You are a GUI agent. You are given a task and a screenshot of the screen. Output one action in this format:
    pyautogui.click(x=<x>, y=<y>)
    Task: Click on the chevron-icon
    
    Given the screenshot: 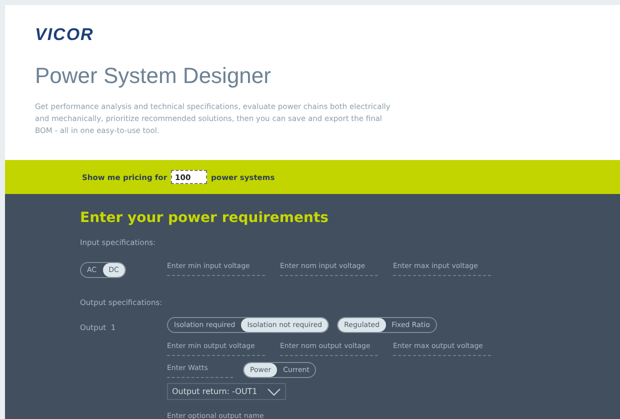 What is the action you would take?
    pyautogui.click(x=274, y=392)
    